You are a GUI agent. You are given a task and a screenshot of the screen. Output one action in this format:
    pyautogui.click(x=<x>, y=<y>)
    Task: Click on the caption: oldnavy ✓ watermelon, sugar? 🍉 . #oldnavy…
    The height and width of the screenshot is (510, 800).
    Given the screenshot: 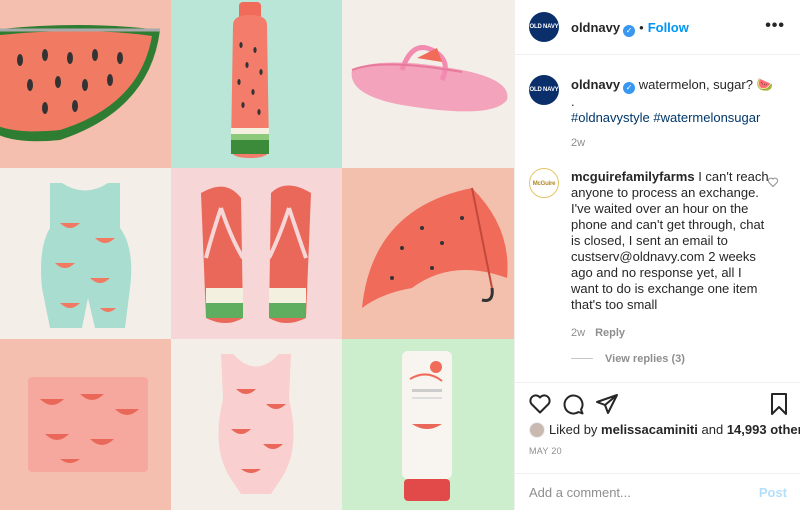 What is the action you would take?
    pyautogui.click(x=681, y=113)
    